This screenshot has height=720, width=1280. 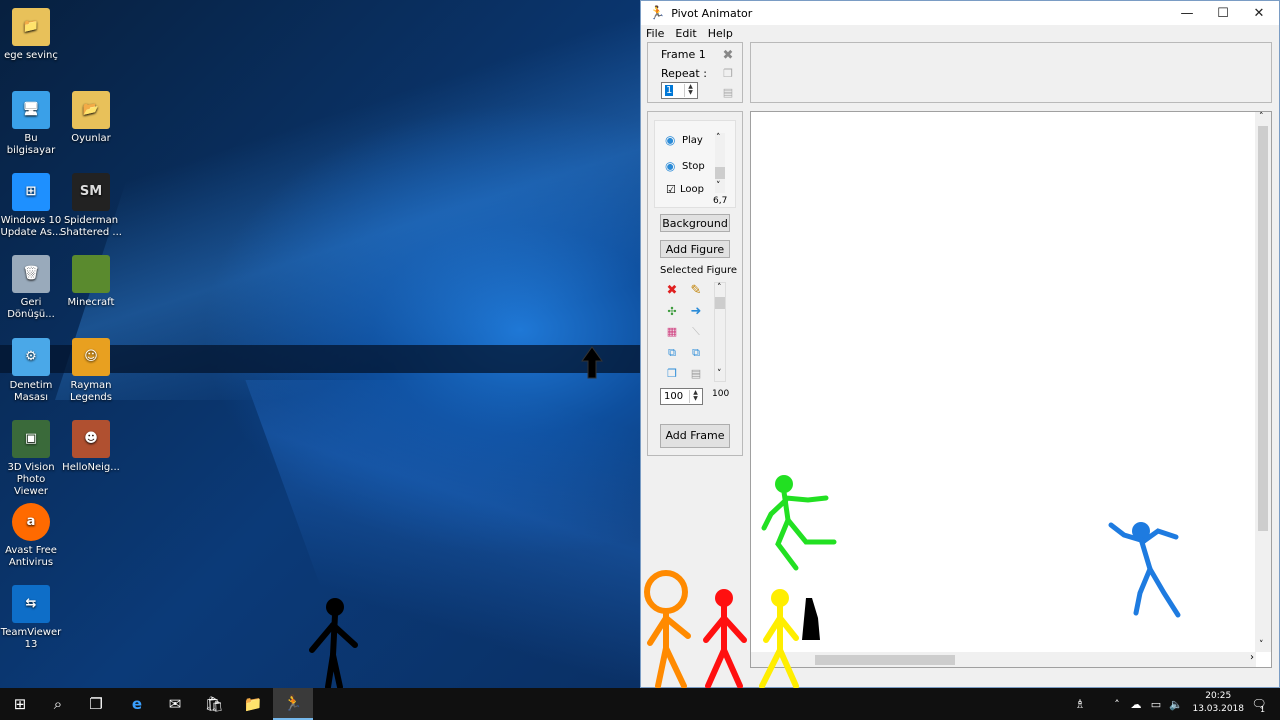 What do you see at coordinates (720, 201) in the screenshot?
I see `speed-value: 6,7` at bounding box center [720, 201].